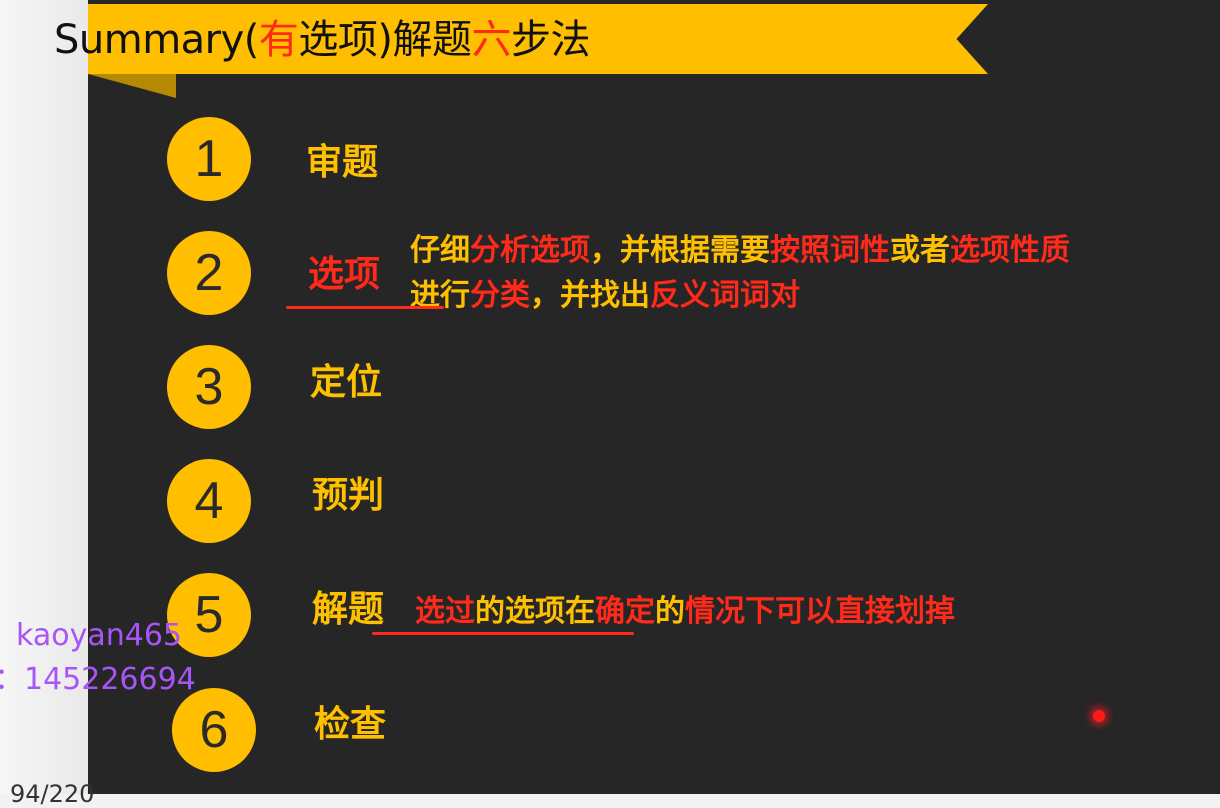 The image size is (1220, 808). I want to click on note-text: ，并根据需要, so click(680, 250).